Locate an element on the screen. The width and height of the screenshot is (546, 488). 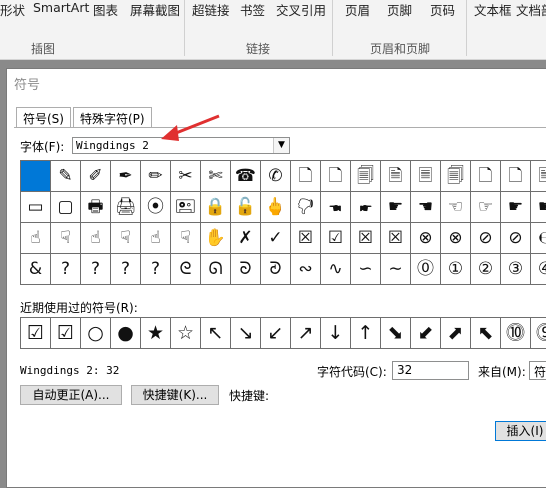
recent-symbol-cell: ⬋ is located at coordinates (426, 333).